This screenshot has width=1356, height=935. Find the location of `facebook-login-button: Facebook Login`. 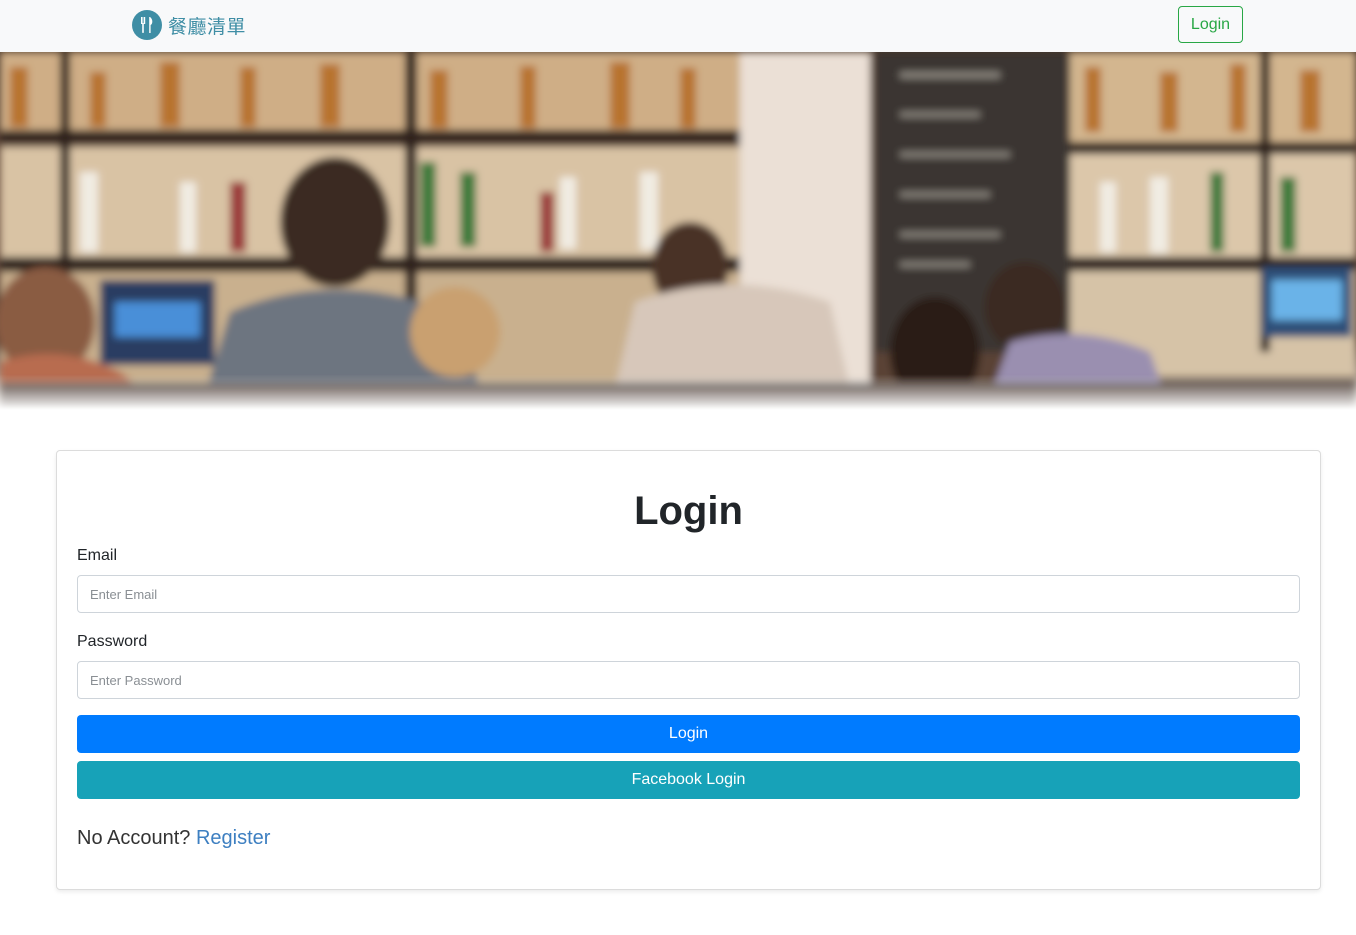

facebook-login-button: Facebook Login is located at coordinates (688, 780).